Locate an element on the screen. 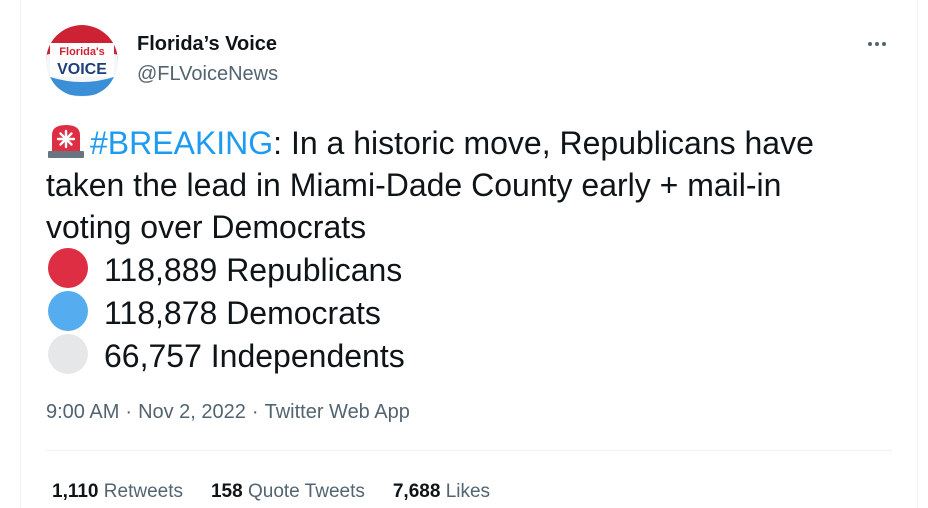 This screenshot has width=928, height=508. more-options-button is located at coordinates (877, 44).